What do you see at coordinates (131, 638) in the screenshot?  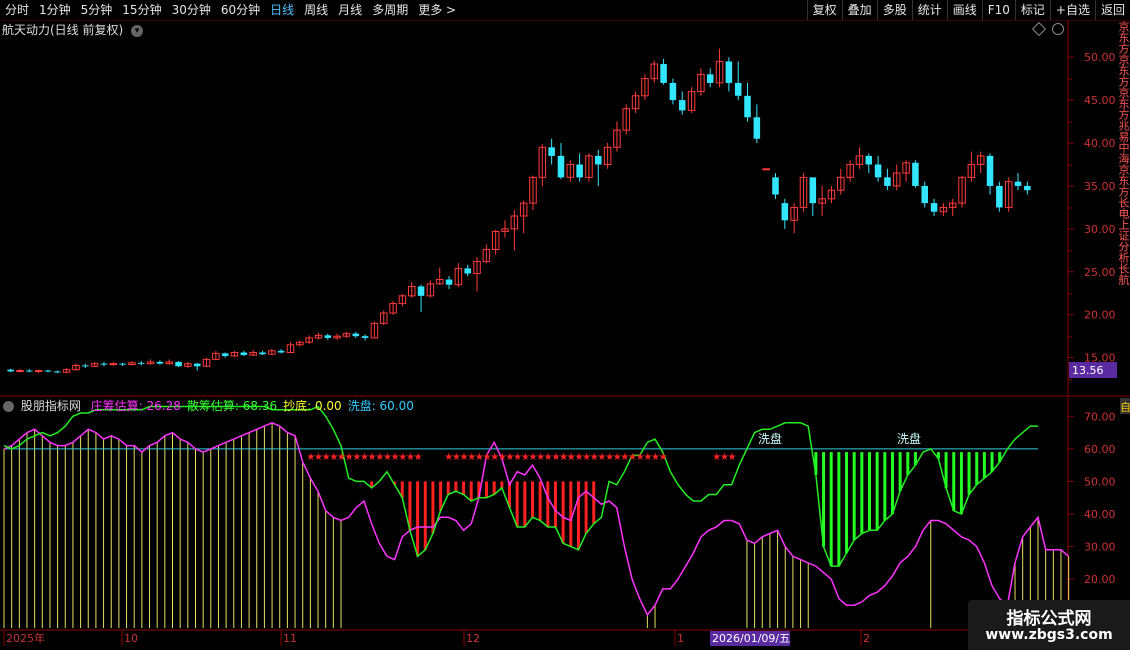 I see `time-label: 10` at bounding box center [131, 638].